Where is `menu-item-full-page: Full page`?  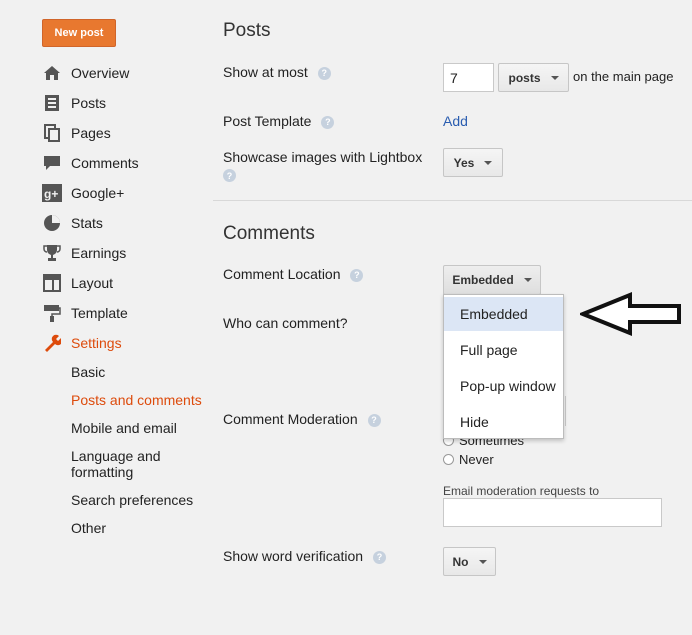
menu-item-full-page: Full page is located at coordinates (503, 350).